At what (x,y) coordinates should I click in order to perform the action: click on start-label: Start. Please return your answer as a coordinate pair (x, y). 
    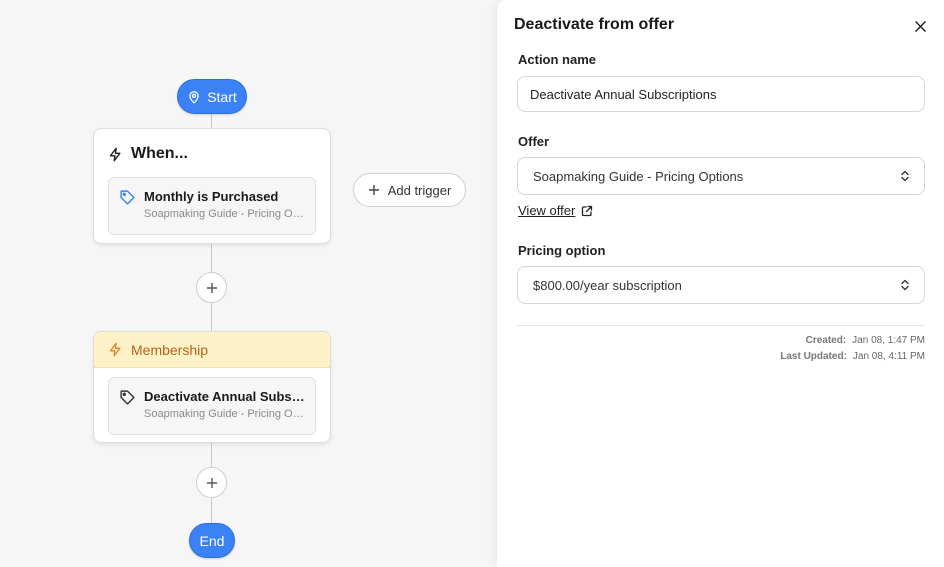
    Looking at the image, I should click on (222, 96).